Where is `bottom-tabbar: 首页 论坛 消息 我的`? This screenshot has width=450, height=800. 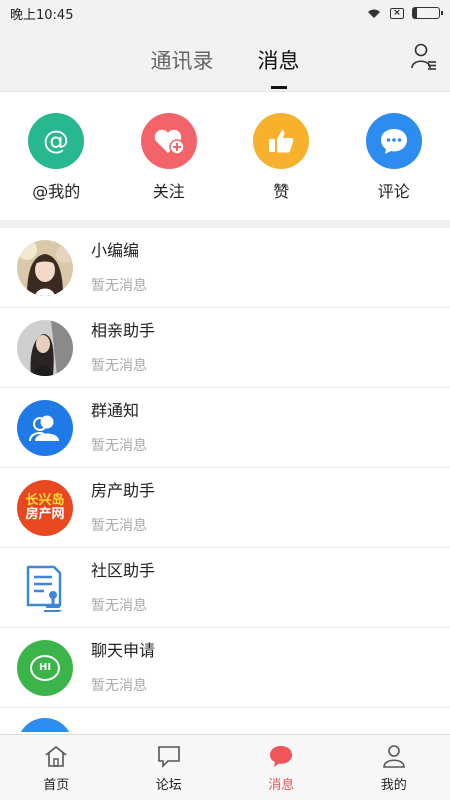 bottom-tabbar: 首页 论坛 消息 我的 is located at coordinates (225, 767).